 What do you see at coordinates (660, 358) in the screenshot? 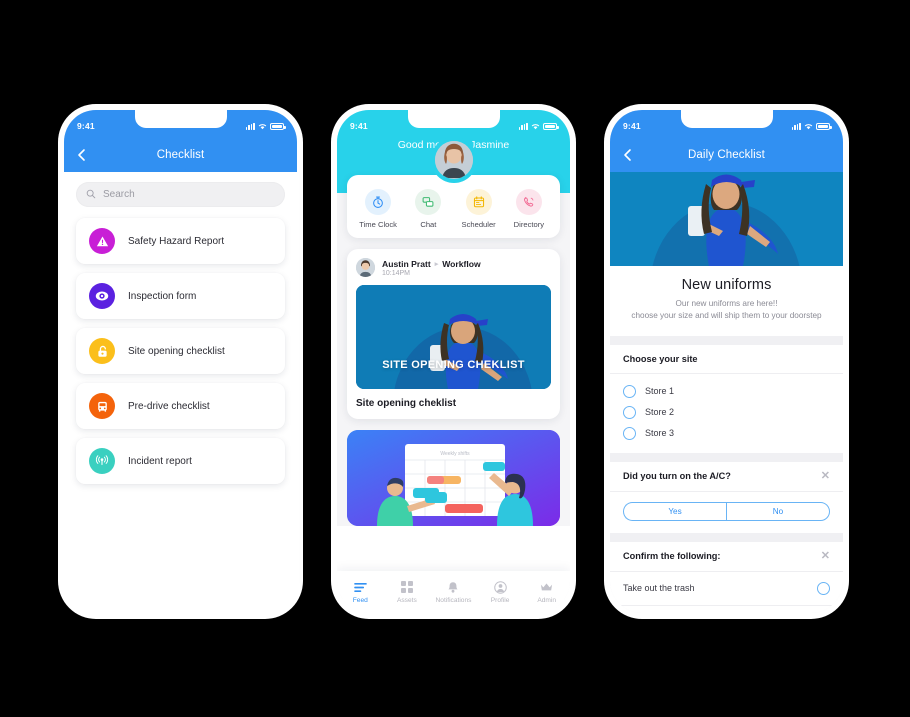
I see `section-title-text: Choose your site` at bounding box center [660, 358].